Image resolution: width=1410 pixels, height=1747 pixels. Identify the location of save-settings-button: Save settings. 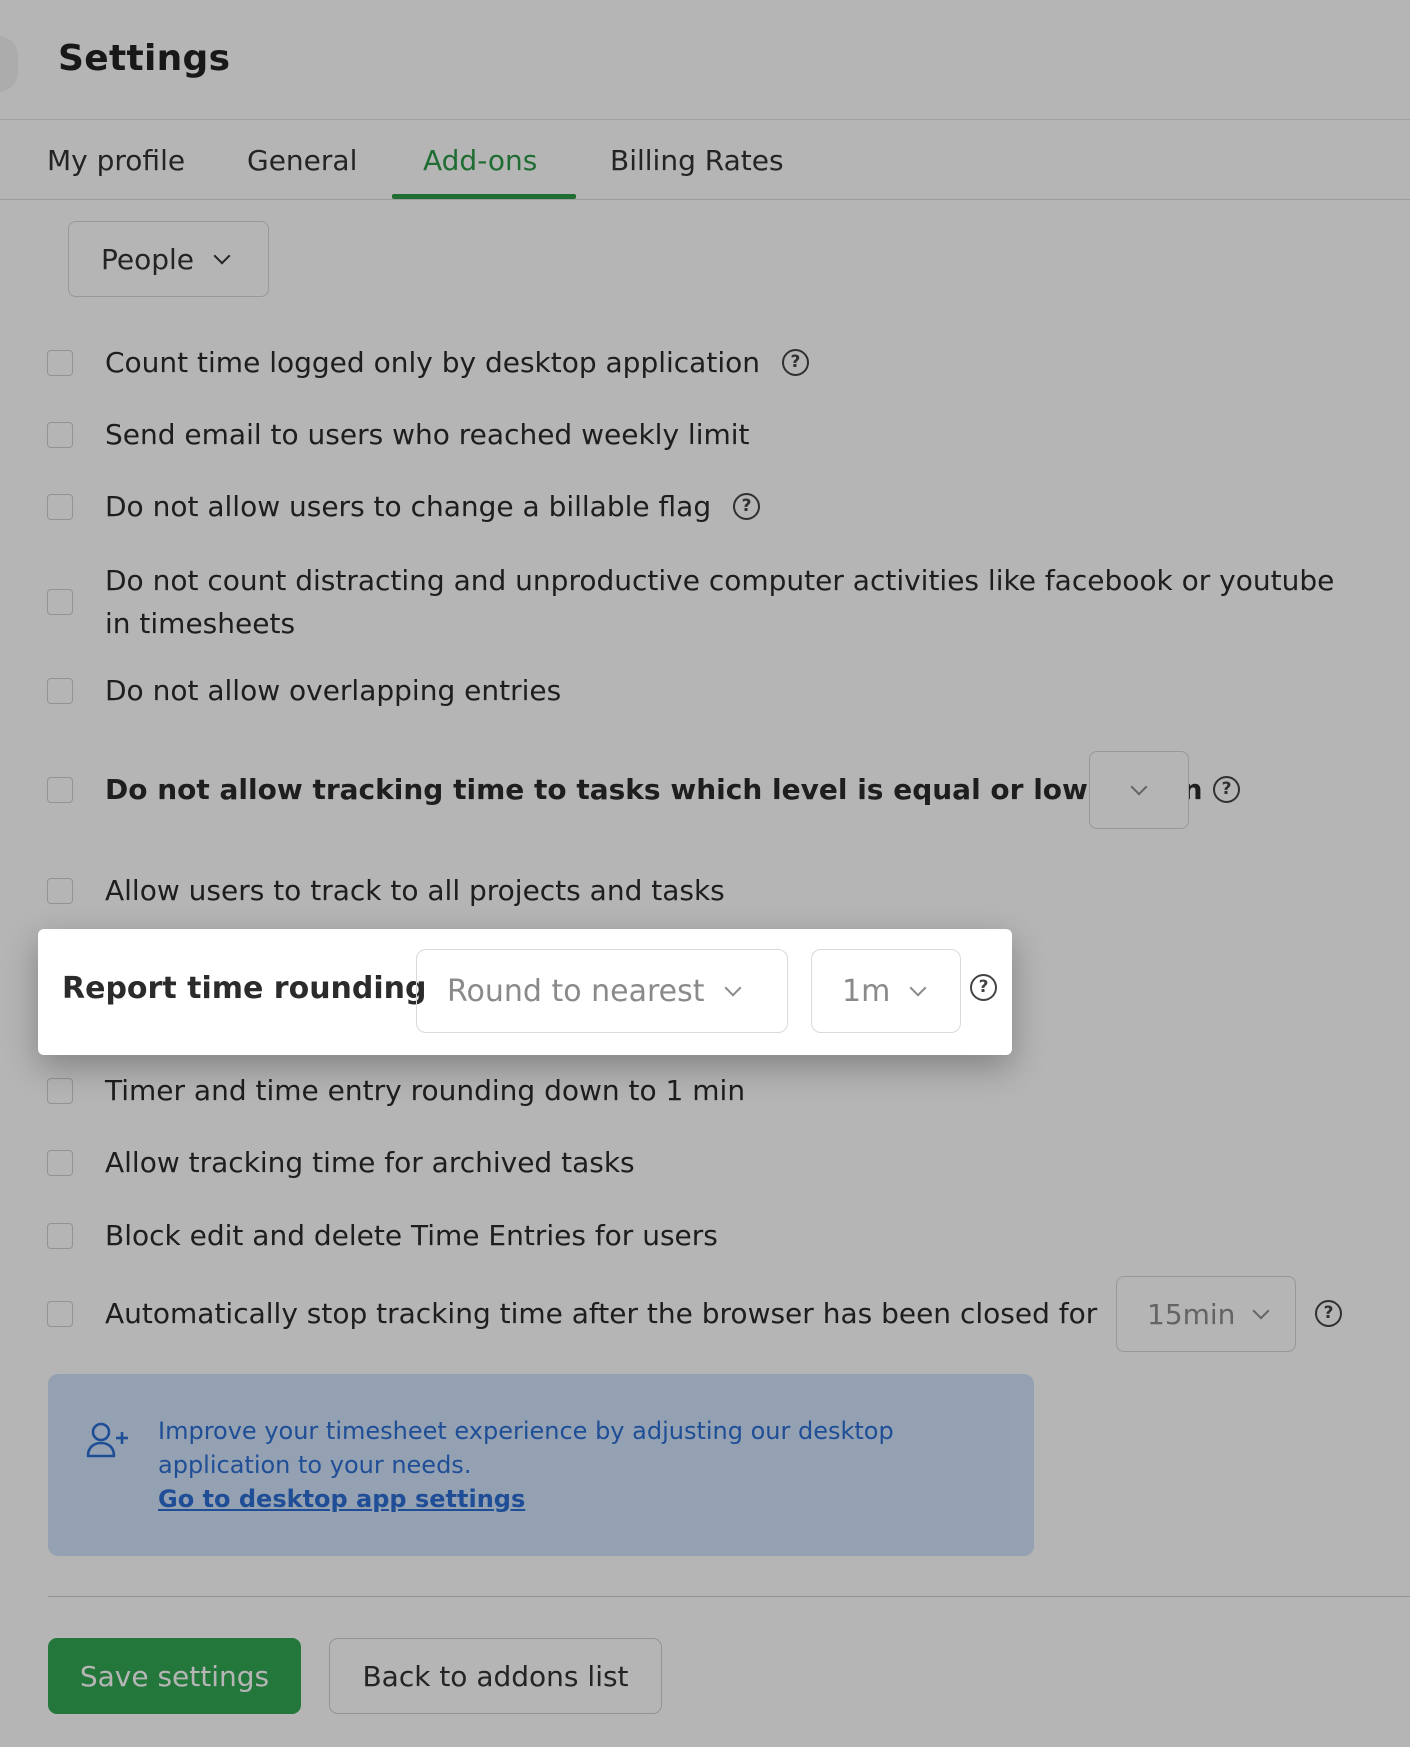
(174, 1676).